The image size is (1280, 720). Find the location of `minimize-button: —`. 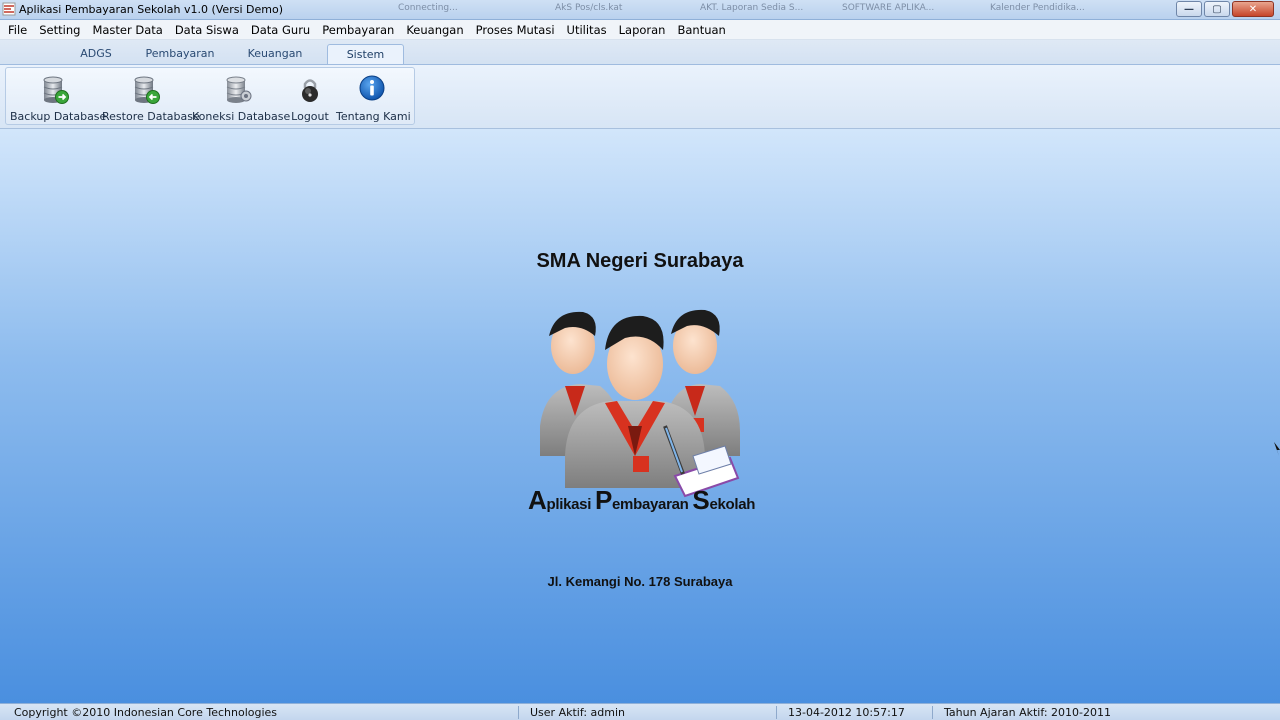

minimize-button: — is located at coordinates (1189, 9).